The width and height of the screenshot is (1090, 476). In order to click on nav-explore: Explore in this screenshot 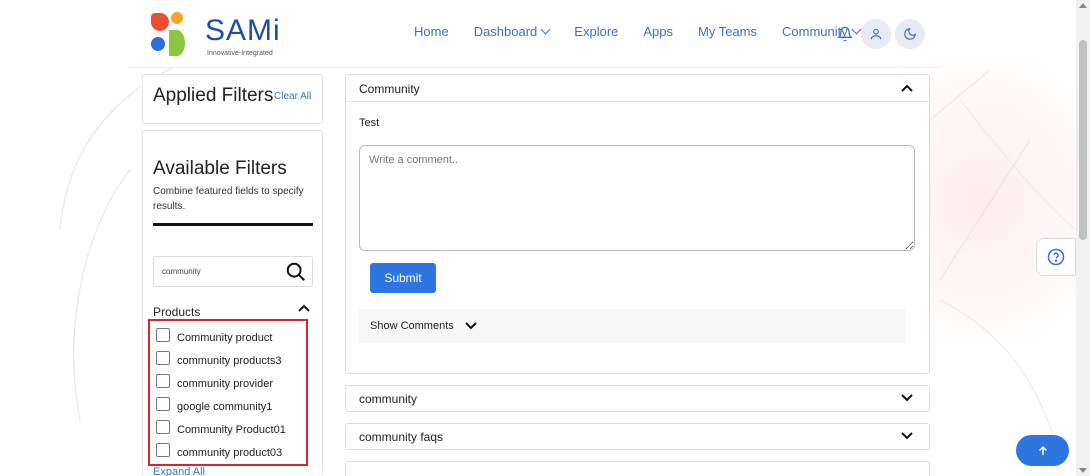, I will do `click(596, 31)`.